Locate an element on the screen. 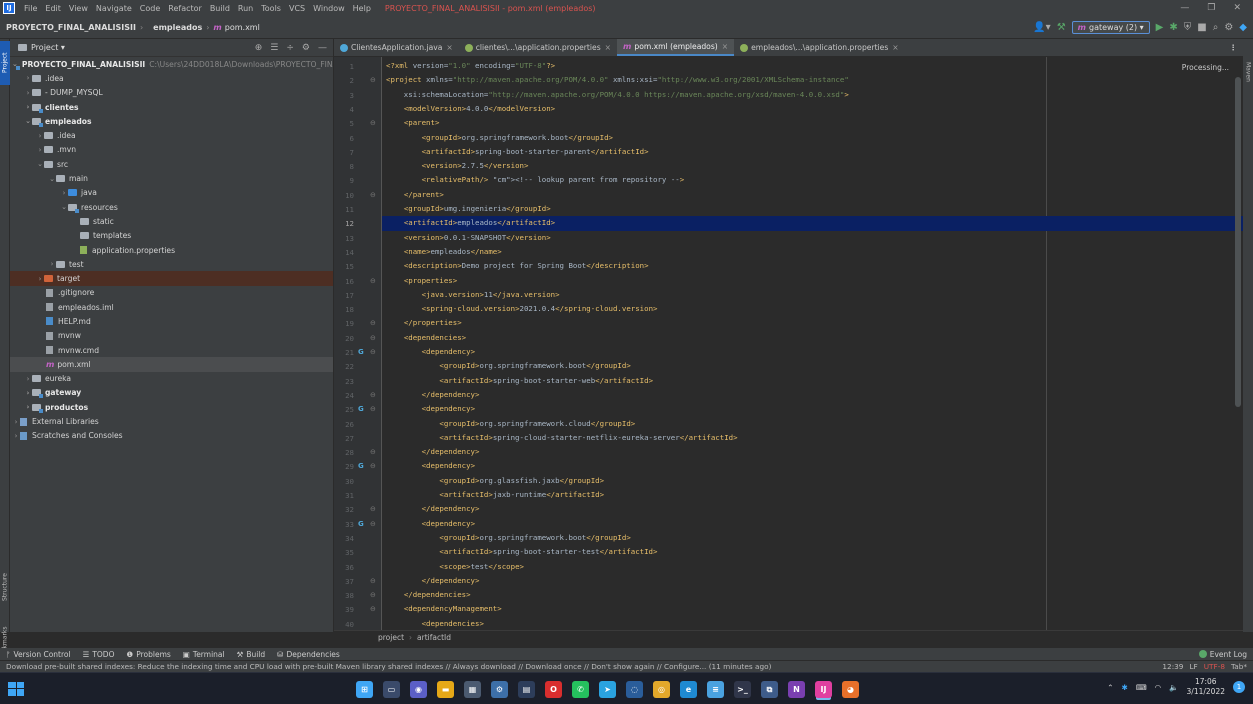  maximize-icon: ❐ is located at coordinates (1211, 8).